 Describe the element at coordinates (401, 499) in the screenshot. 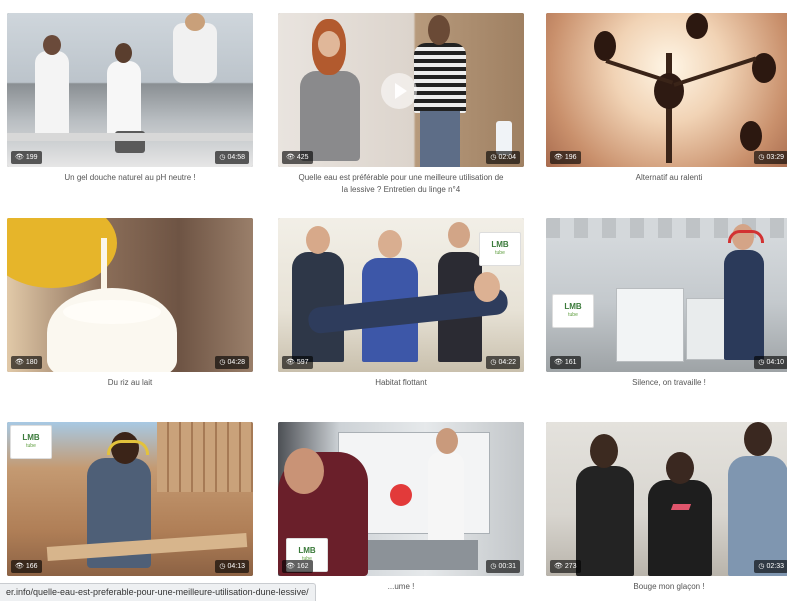

I see `video-thumbnail: LMB tube 👁 162 ◷ 00:31` at that location.